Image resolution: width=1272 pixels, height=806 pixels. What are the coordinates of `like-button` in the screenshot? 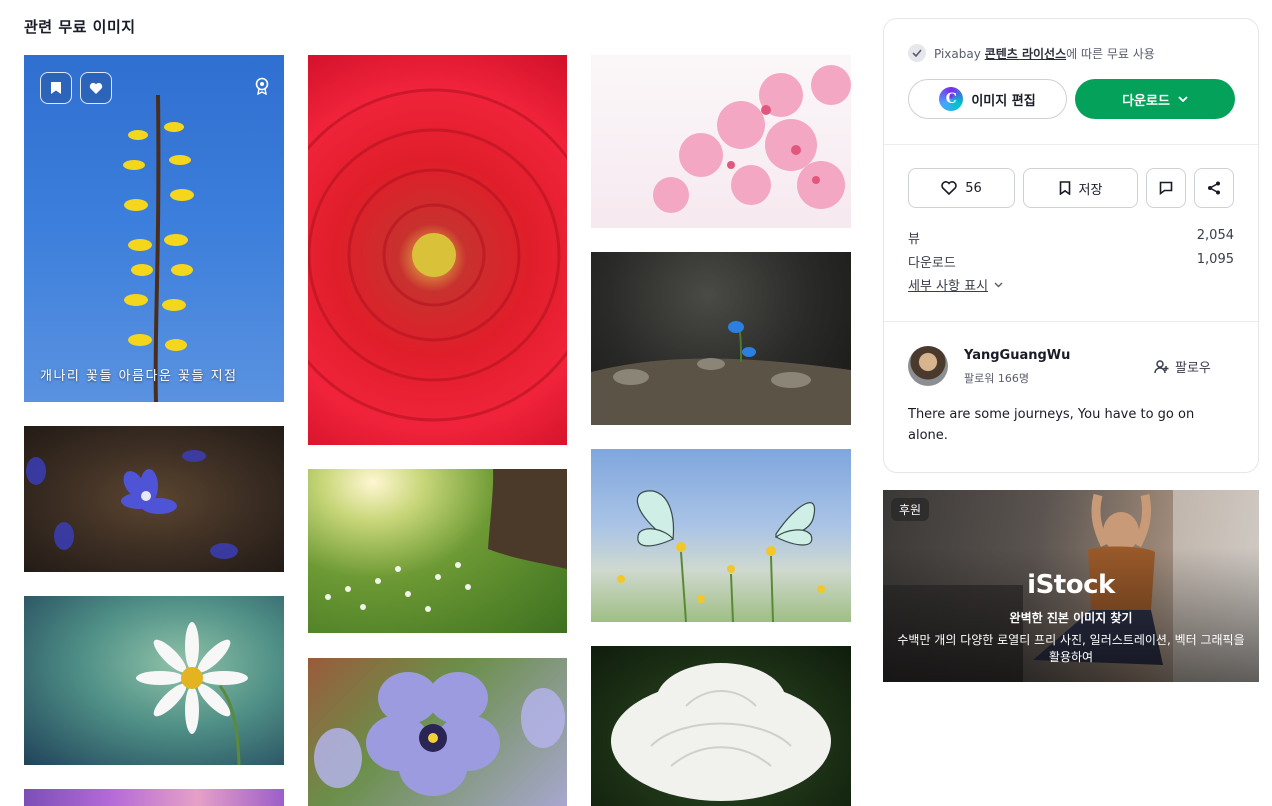 It's located at (96, 88).